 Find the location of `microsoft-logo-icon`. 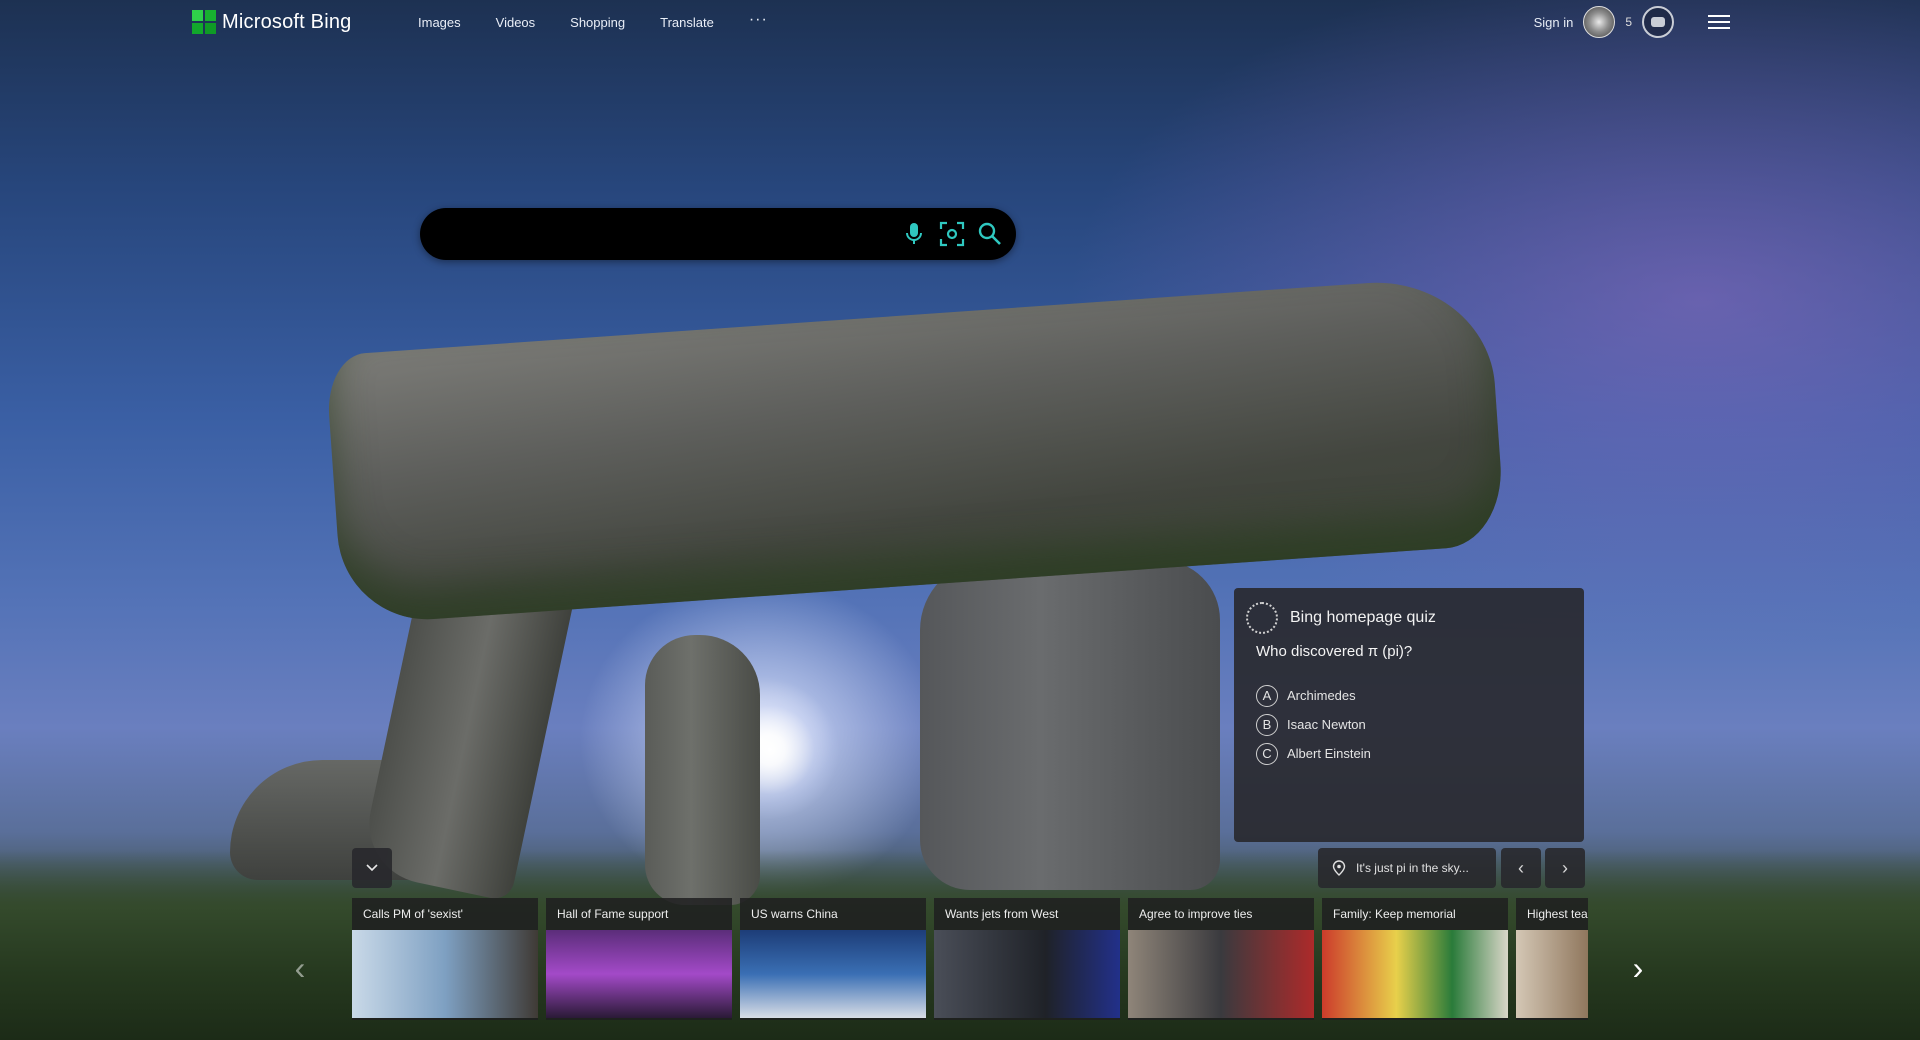

microsoft-logo-icon is located at coordinates (204, 22).